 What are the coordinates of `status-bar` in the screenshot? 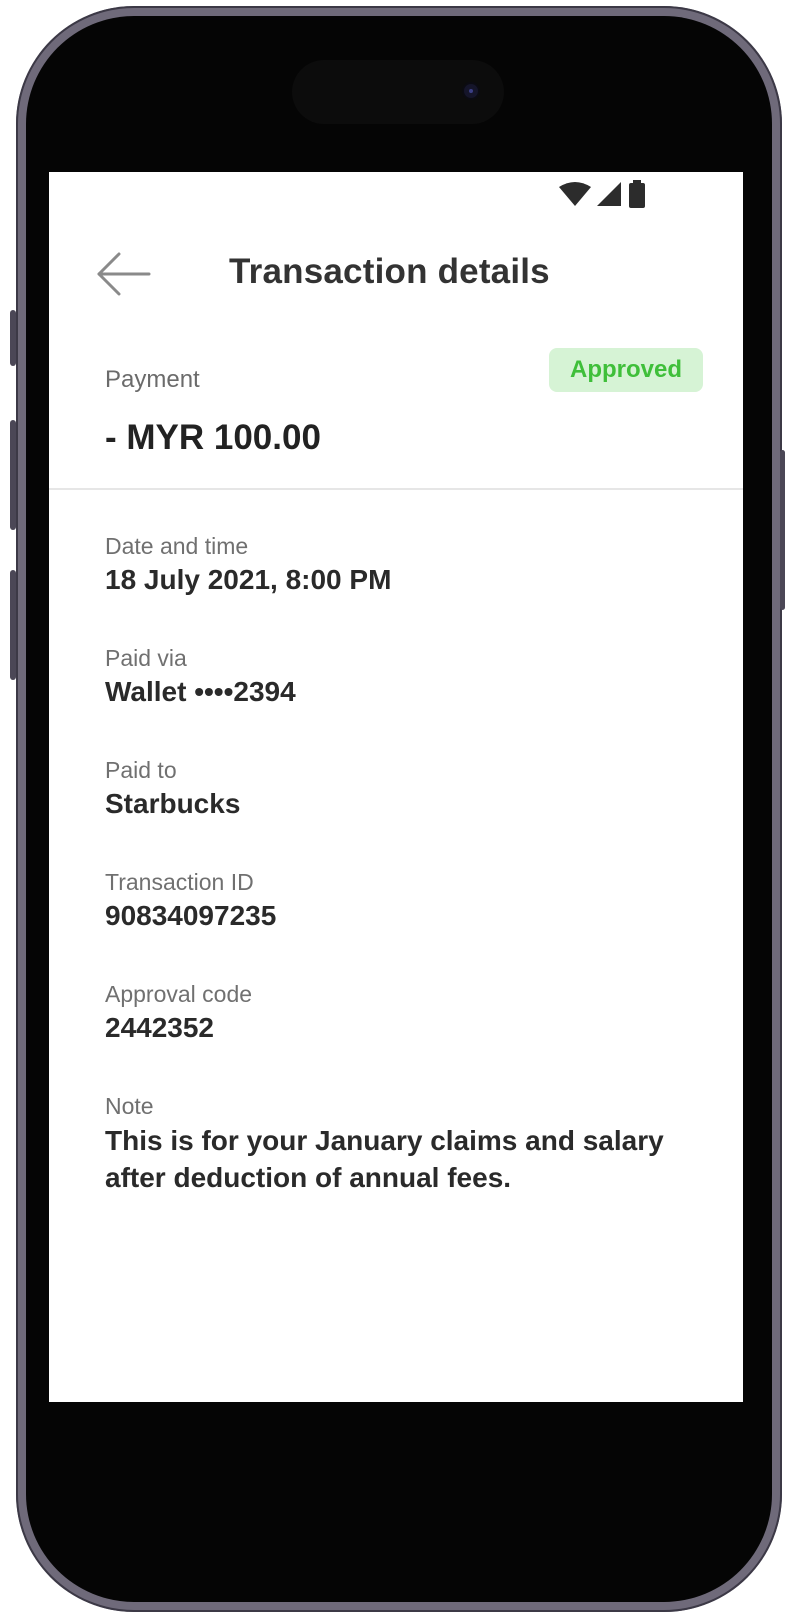 It's located at (396, 192).